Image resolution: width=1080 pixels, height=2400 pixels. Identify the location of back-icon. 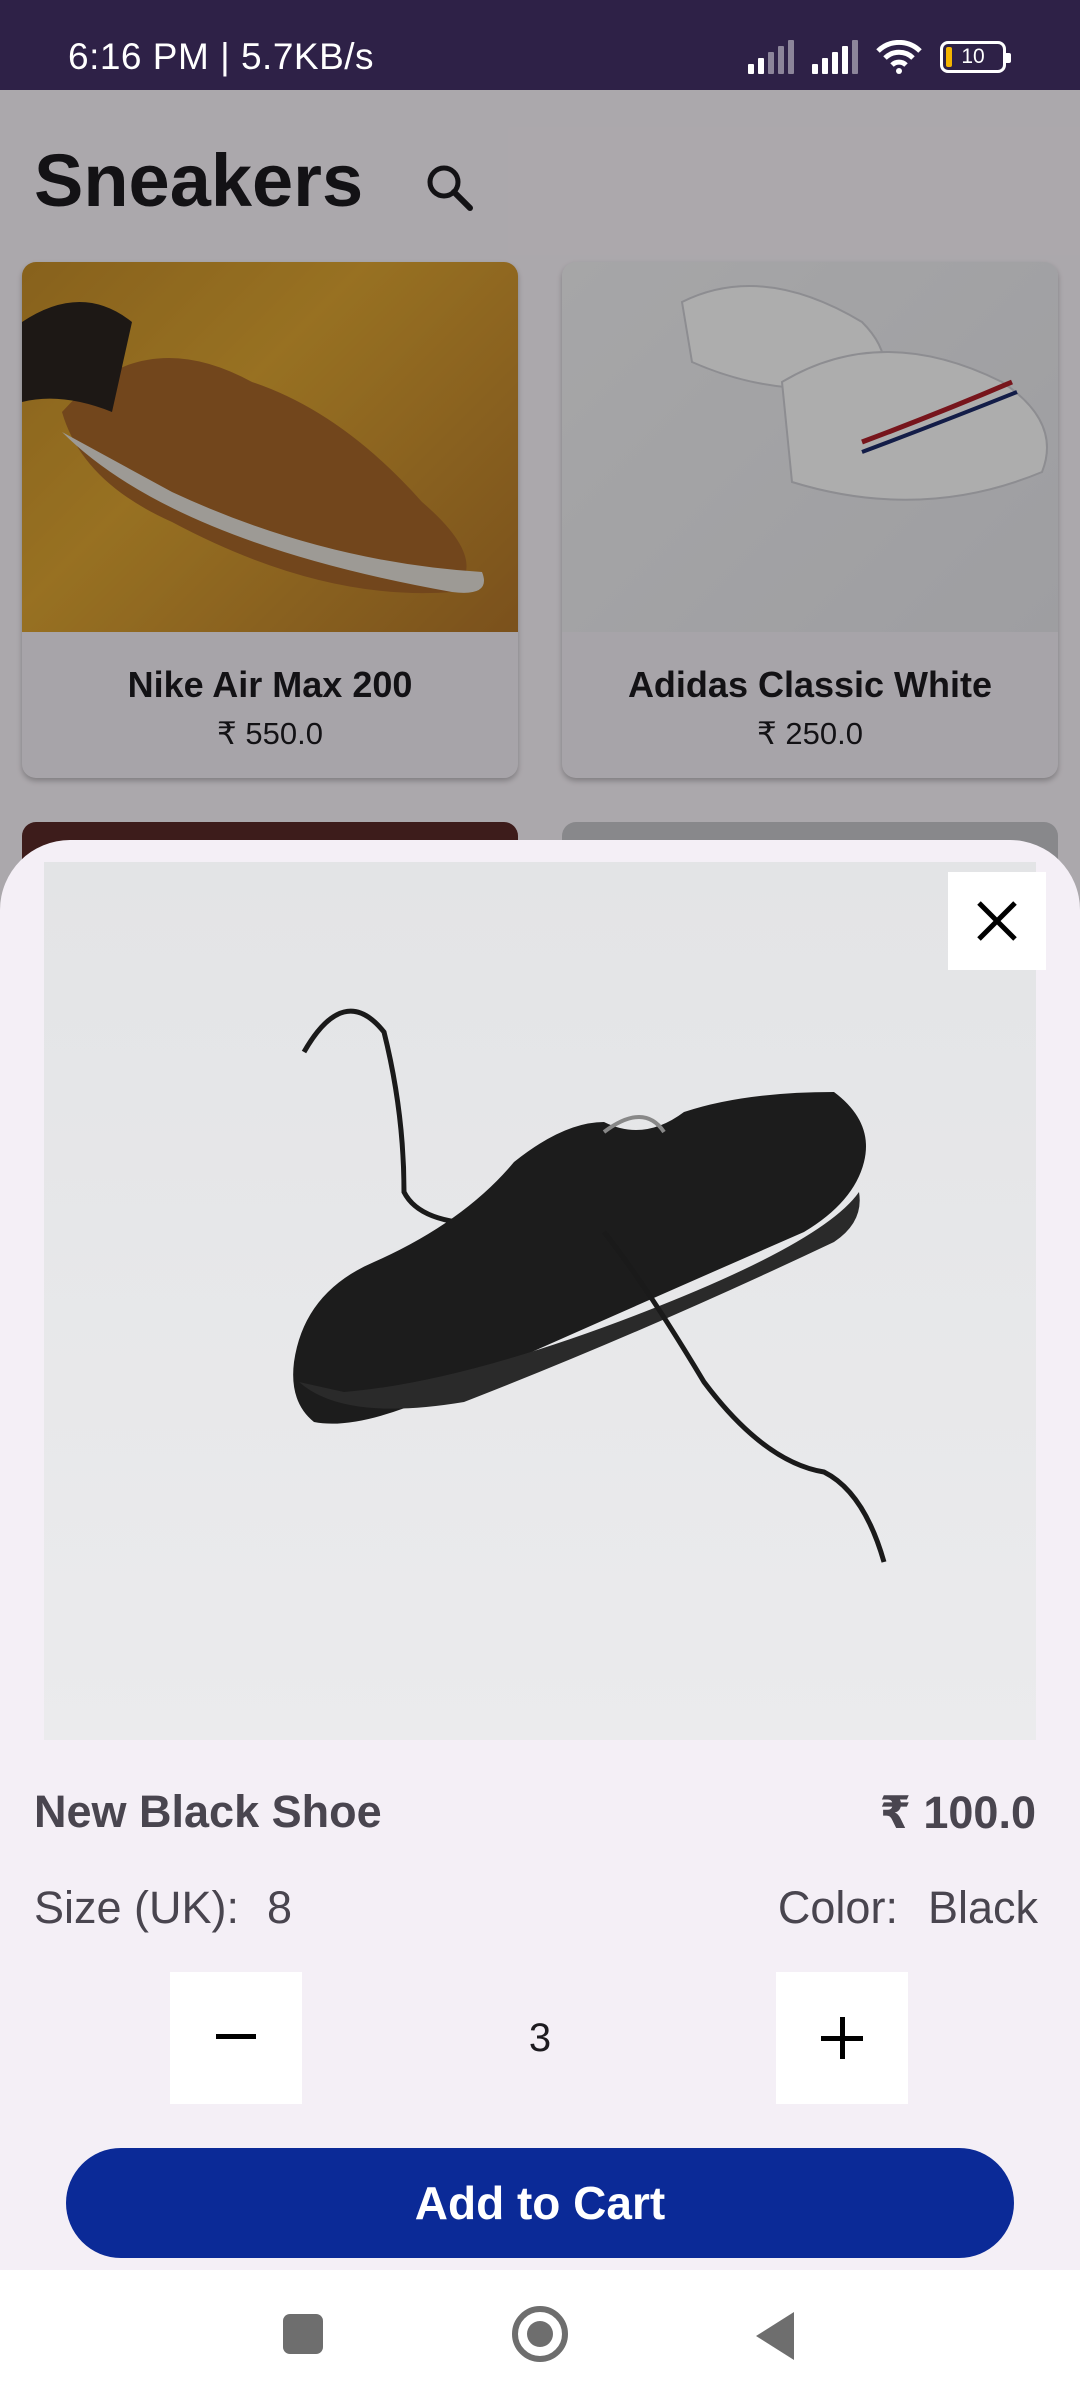
(775, 2336).